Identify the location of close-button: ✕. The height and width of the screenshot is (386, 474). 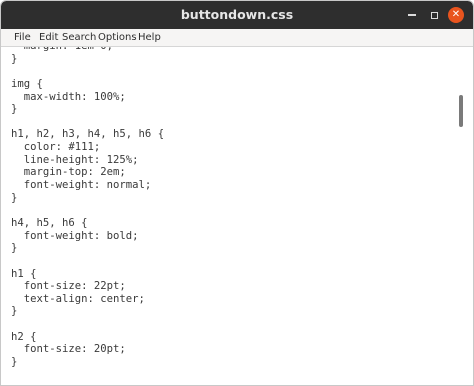
(456, 15).